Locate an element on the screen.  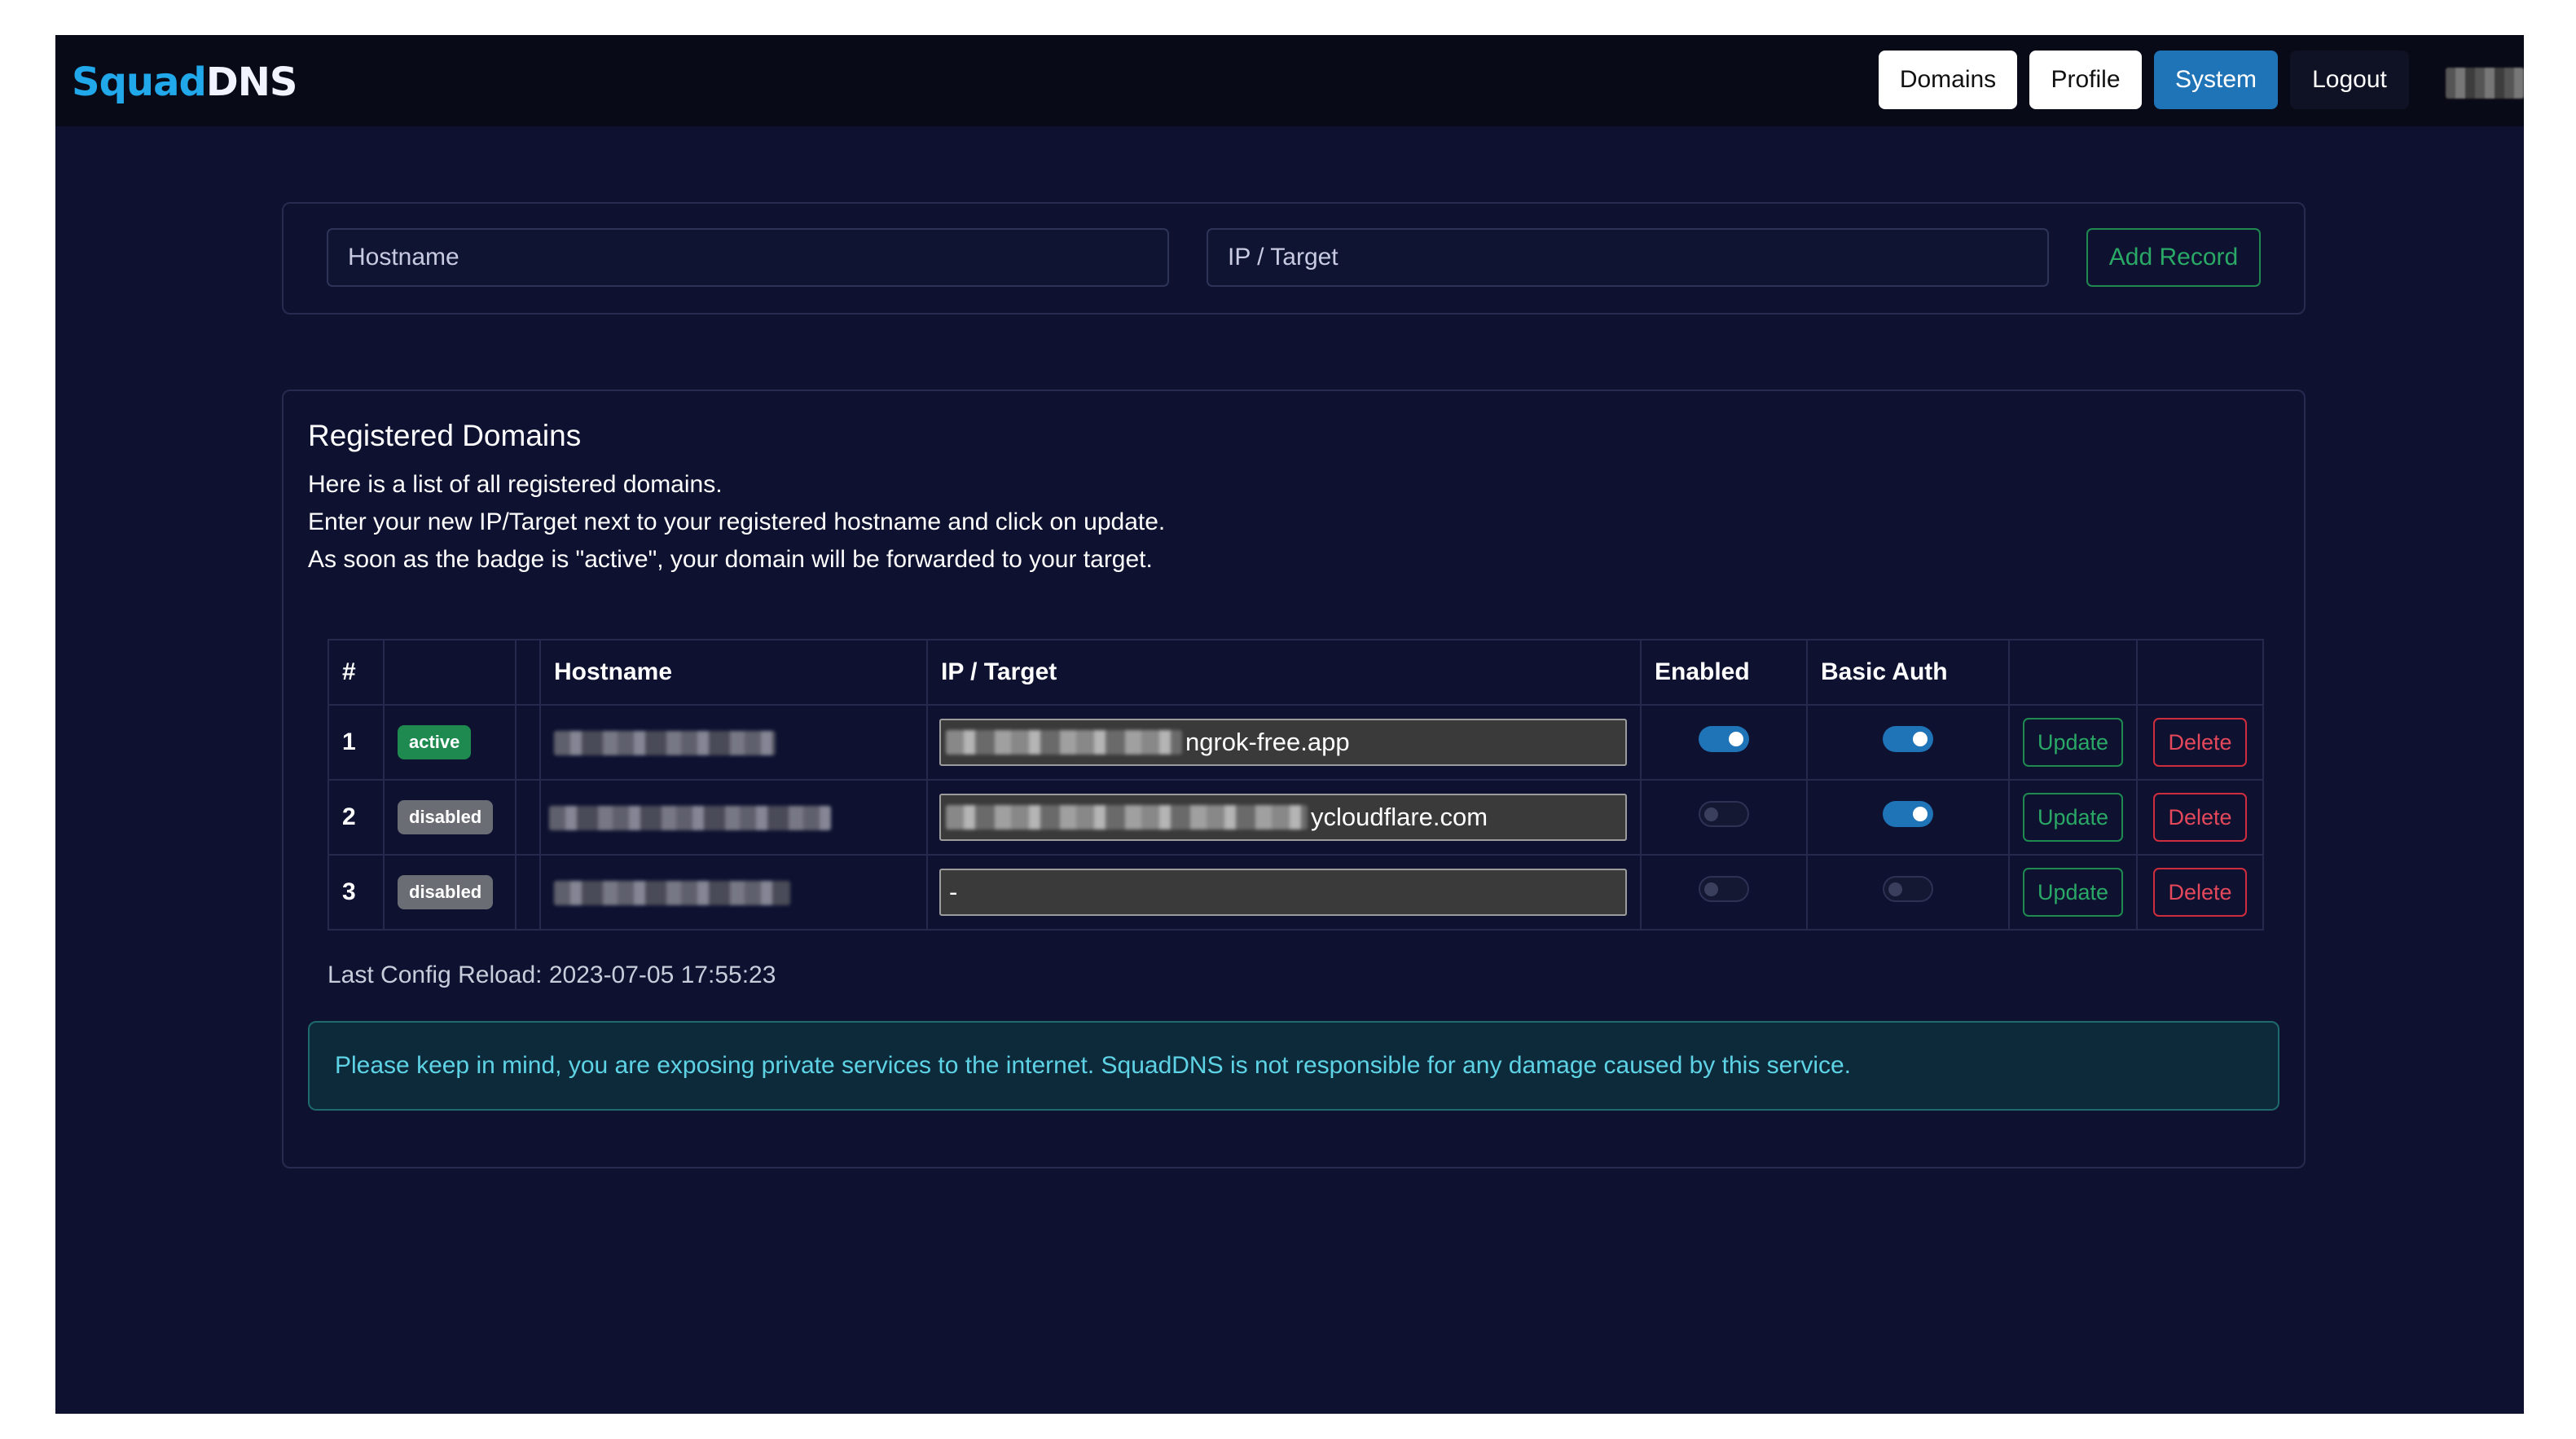
column-header-target: IP / Target is located at coordinates (1284, 672).